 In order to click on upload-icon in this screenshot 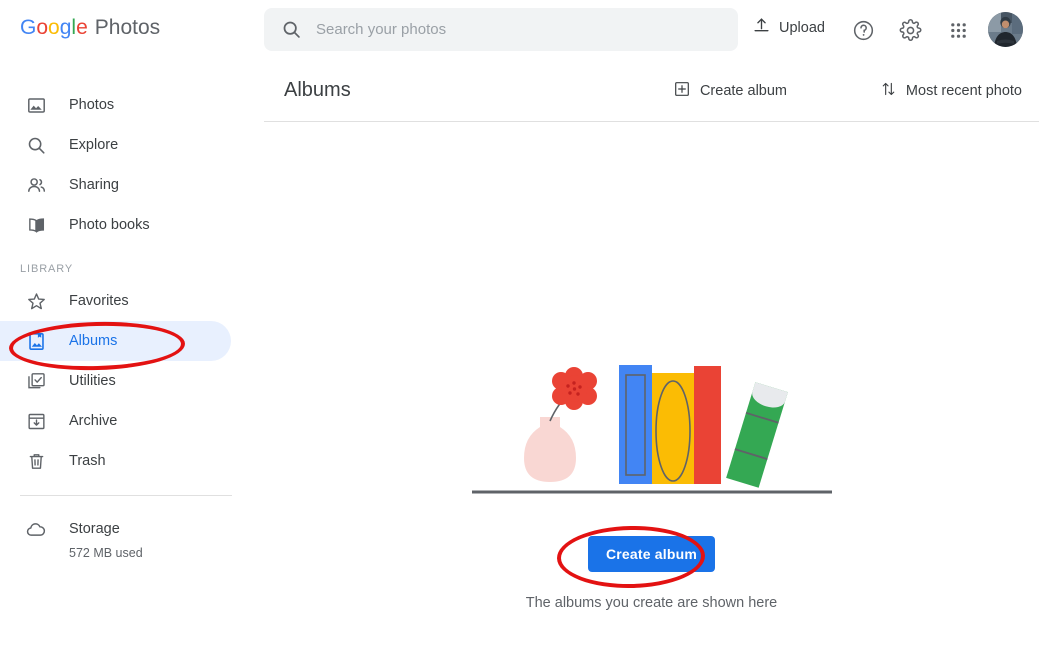, I will do `click(761, 27)`.